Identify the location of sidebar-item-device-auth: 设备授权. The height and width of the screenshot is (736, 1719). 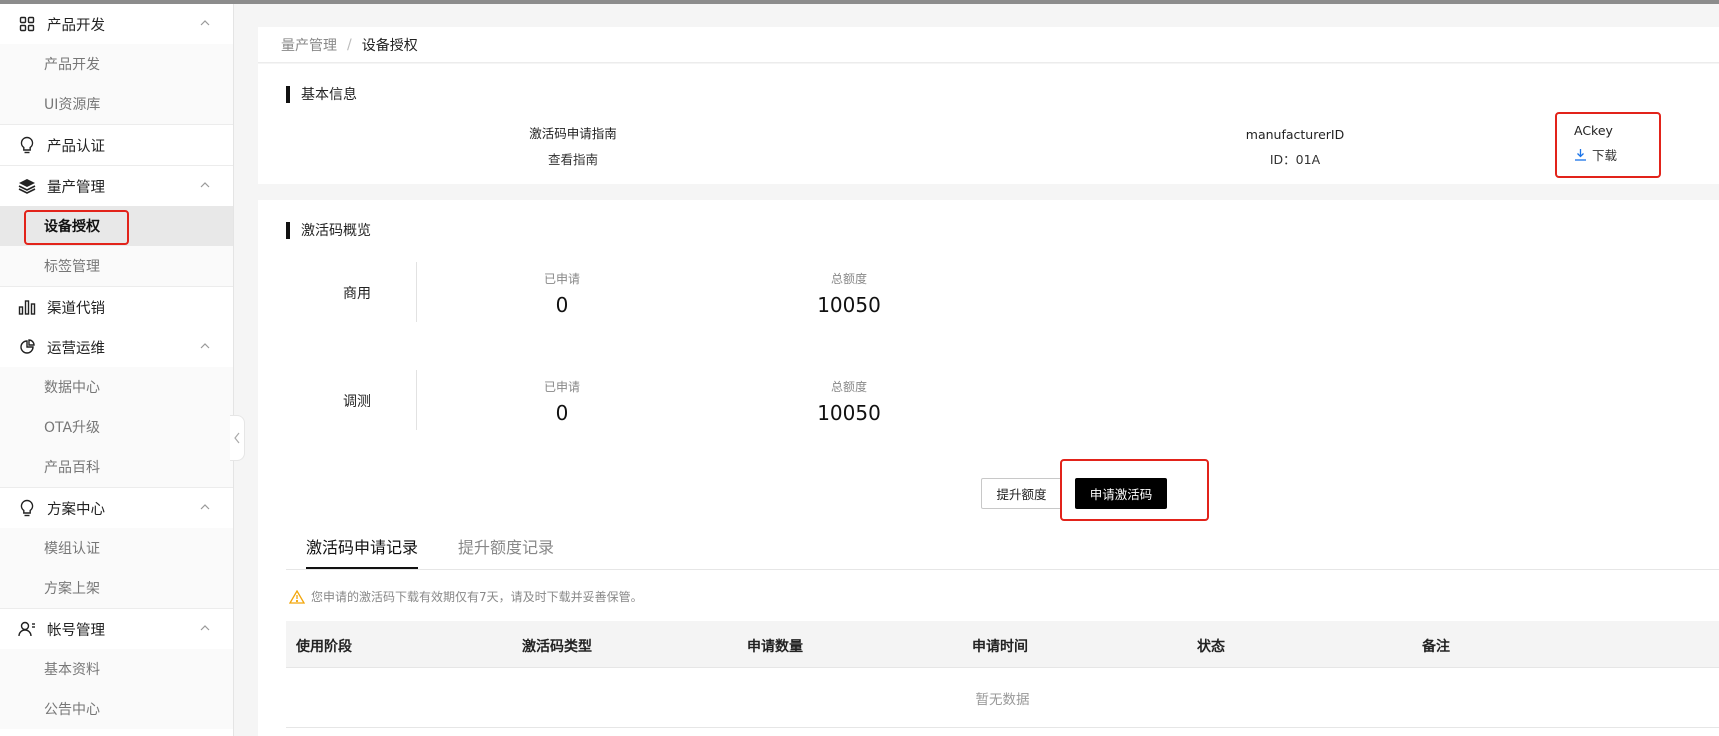
(116, 226).